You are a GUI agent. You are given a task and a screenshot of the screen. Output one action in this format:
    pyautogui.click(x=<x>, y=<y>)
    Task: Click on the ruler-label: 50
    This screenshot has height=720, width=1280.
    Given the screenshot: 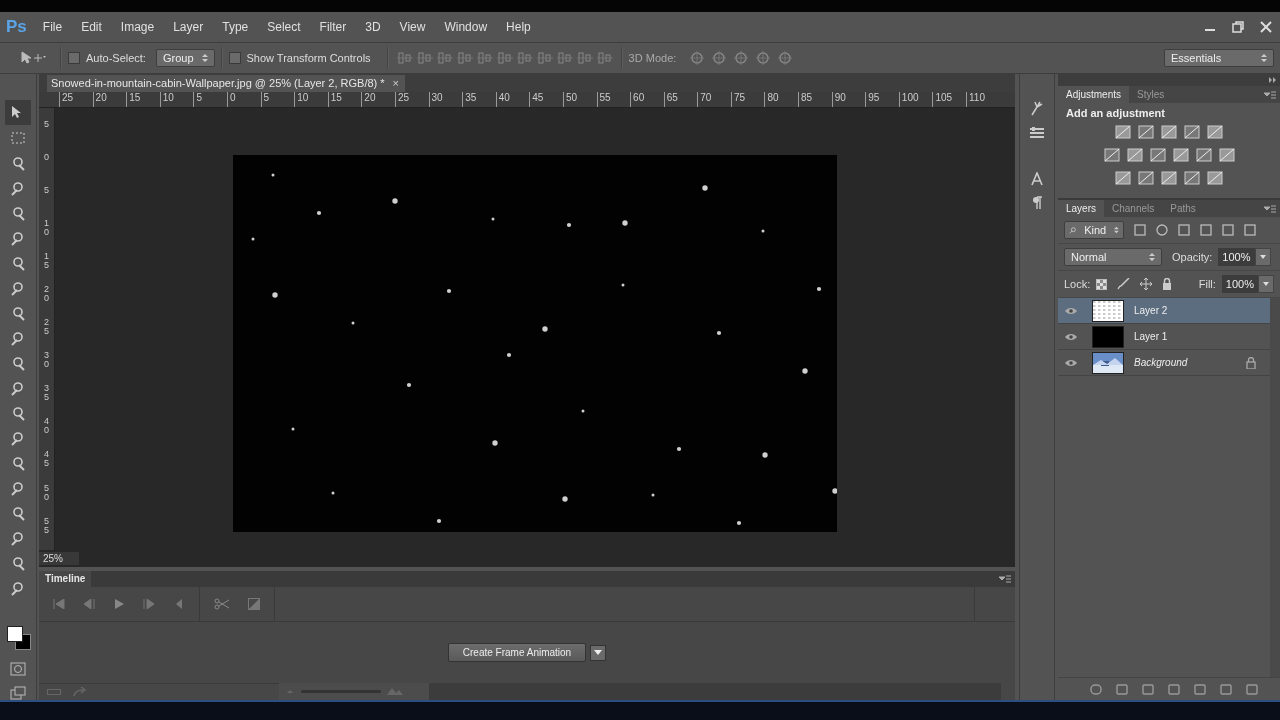 What is the action you would take?
    pyautogui.click(x=46, y=493)
    